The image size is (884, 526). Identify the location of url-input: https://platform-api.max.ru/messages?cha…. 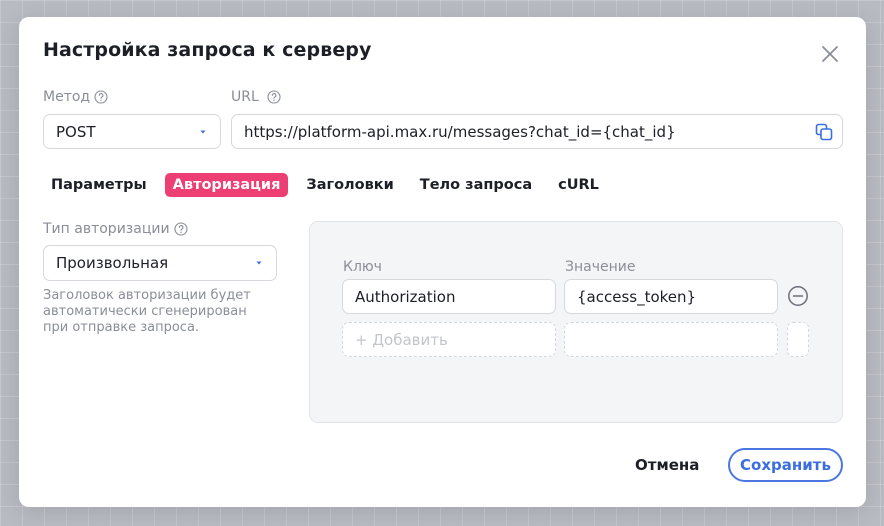
(537, 131).